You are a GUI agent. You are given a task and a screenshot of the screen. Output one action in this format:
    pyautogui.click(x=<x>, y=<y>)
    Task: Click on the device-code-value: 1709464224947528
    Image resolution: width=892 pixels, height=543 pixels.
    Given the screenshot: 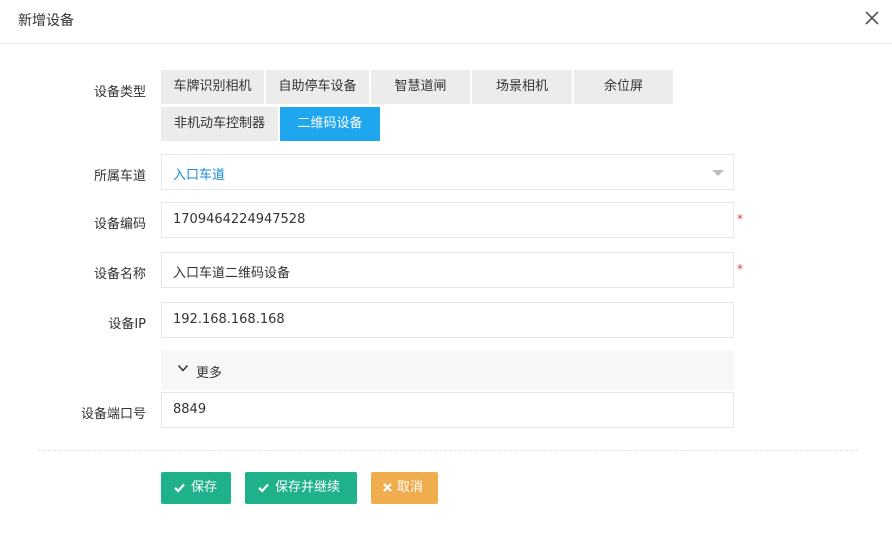 What is the action you would take?
    pyautogui.click(x=239, y=219)
    